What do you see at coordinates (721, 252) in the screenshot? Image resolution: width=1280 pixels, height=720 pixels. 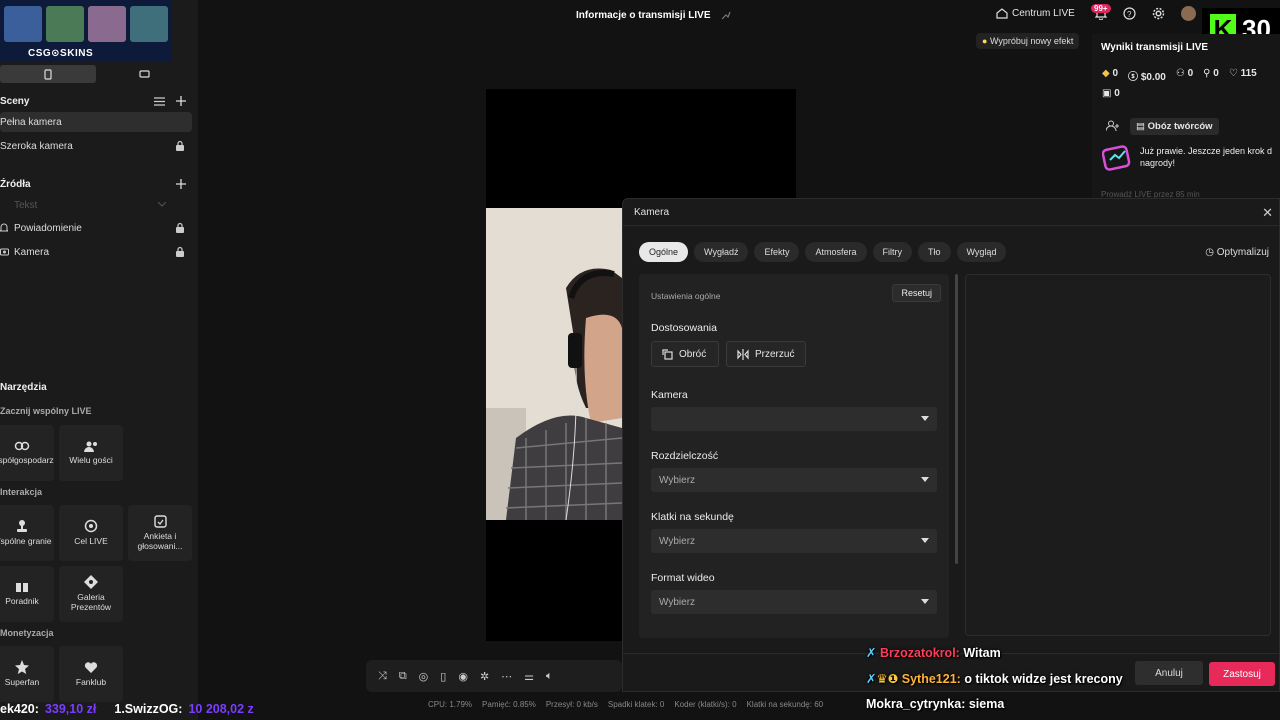 I see `tab-smooth: Wygładź` at bounding box center [721, 252].